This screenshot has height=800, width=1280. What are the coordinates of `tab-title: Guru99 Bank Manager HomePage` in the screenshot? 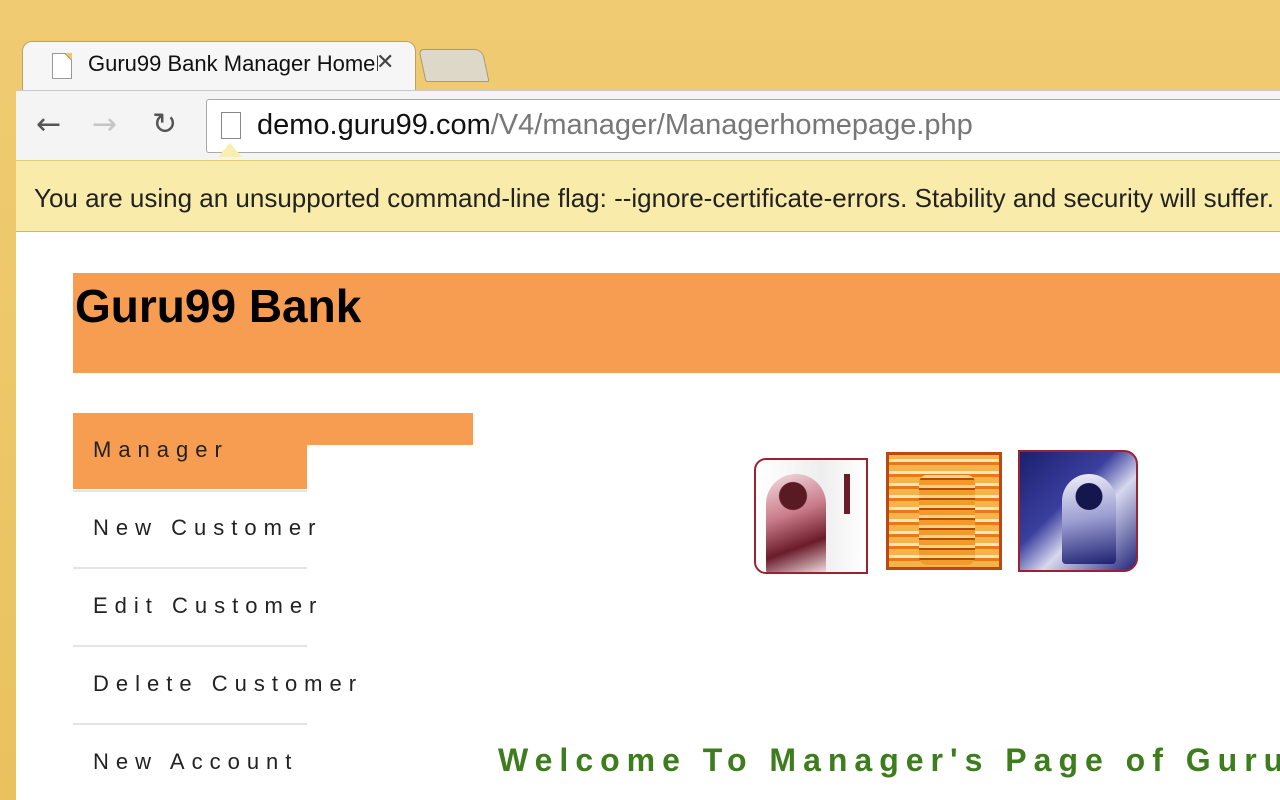 It's located at (233, 63).